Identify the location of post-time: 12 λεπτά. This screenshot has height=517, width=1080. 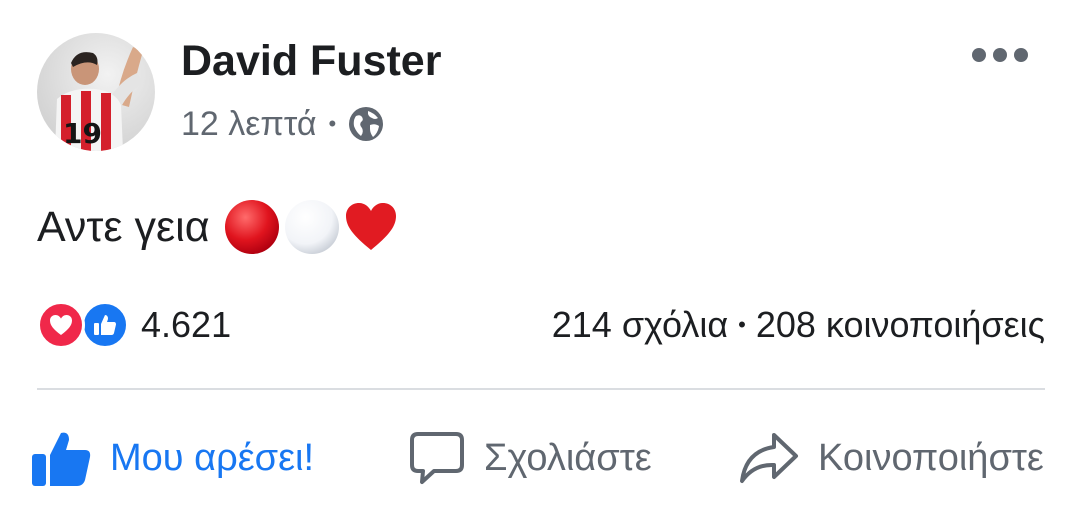
(249, 124).